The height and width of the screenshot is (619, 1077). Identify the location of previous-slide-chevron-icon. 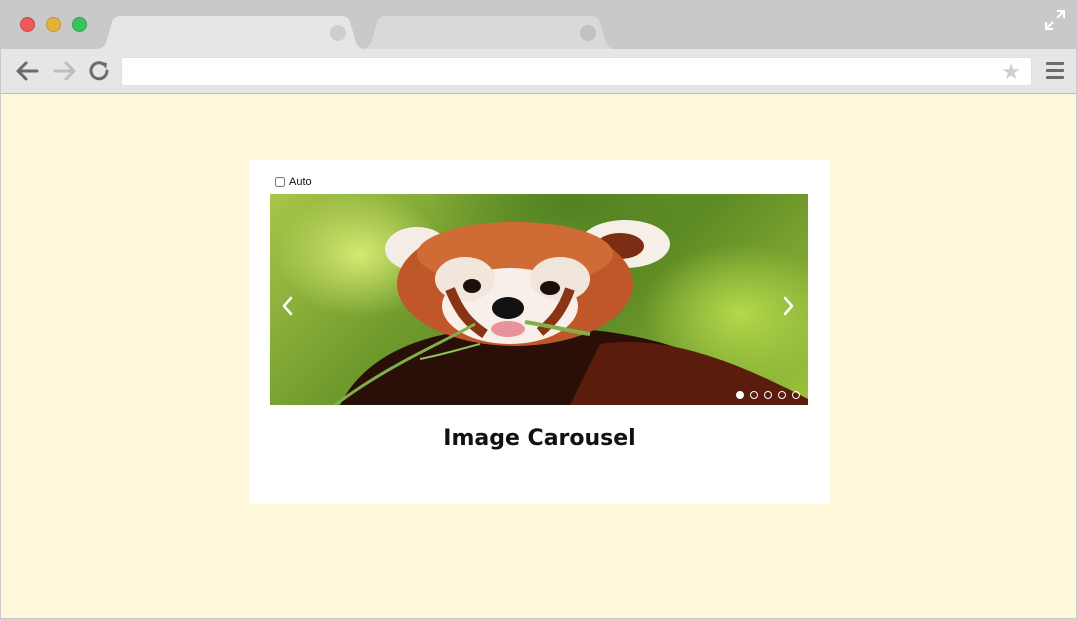
(288, 306).